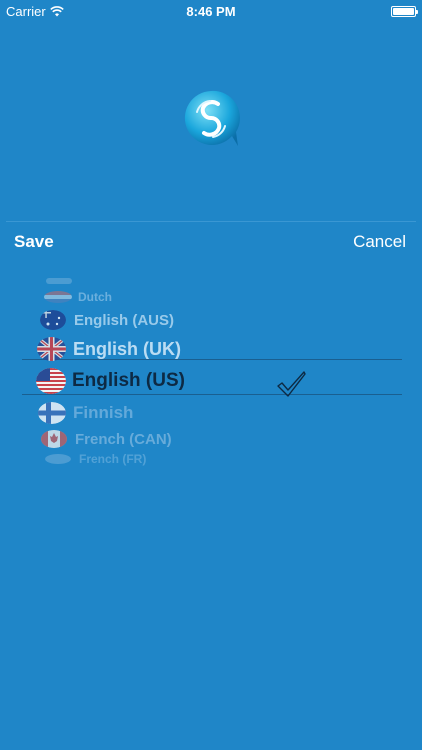 The height and width of the screenshot is (750, 422). What do you see at coordinates (123, 439) in the screenshot?
I see `language-label: French (CAN)` at bounding box center [123, 439].